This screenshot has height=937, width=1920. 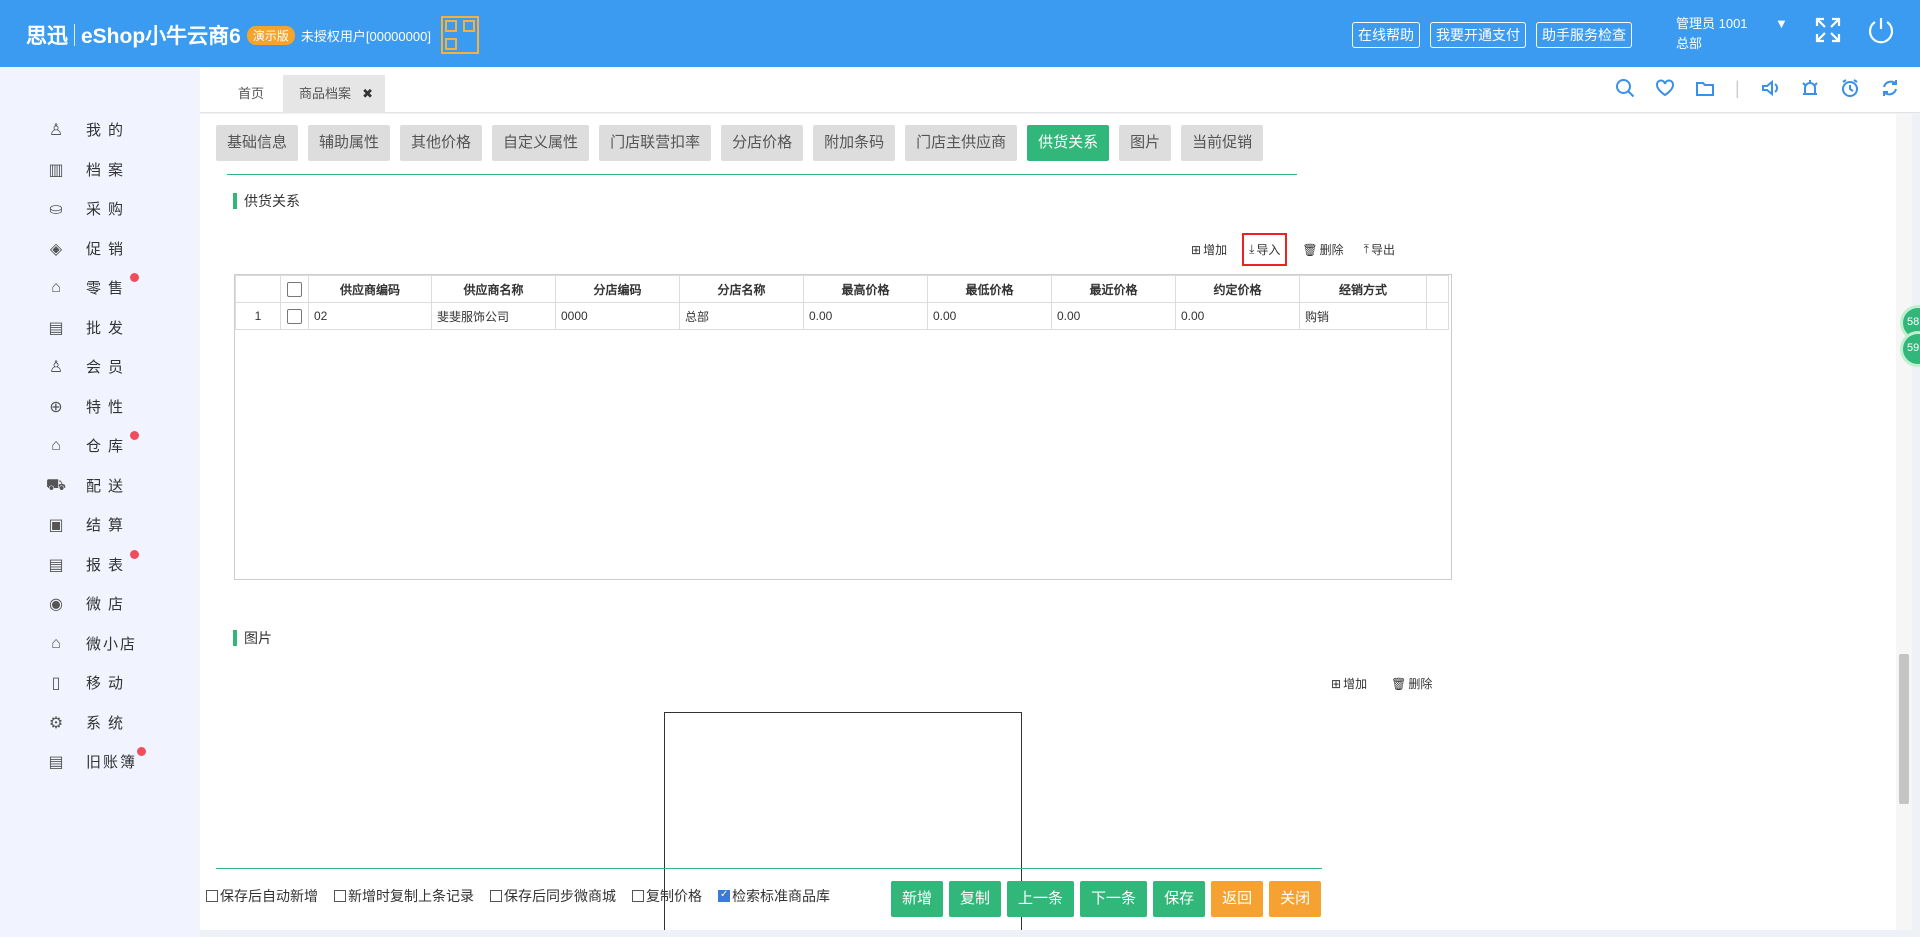 I want to click on sidebar-item-system: ⚙ 系统, so click(x=87, y=722).